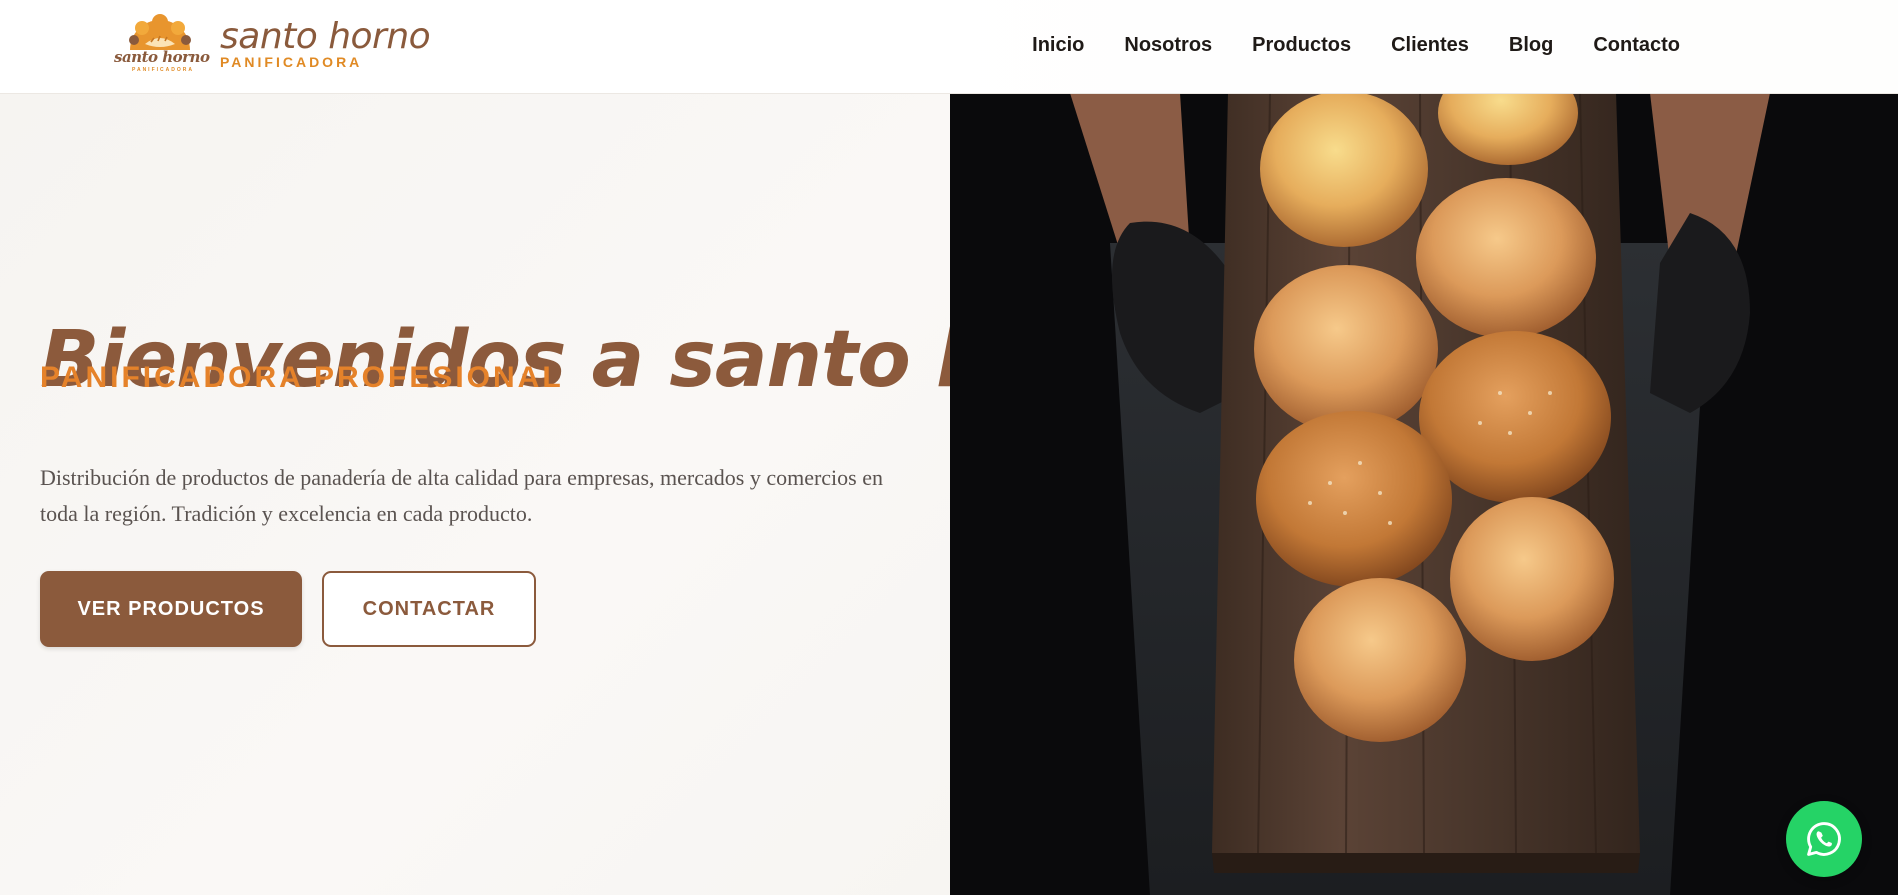  I want to click on hero-subtitle: PANIFICADORA PROFESIONAL, so click(302, 377).